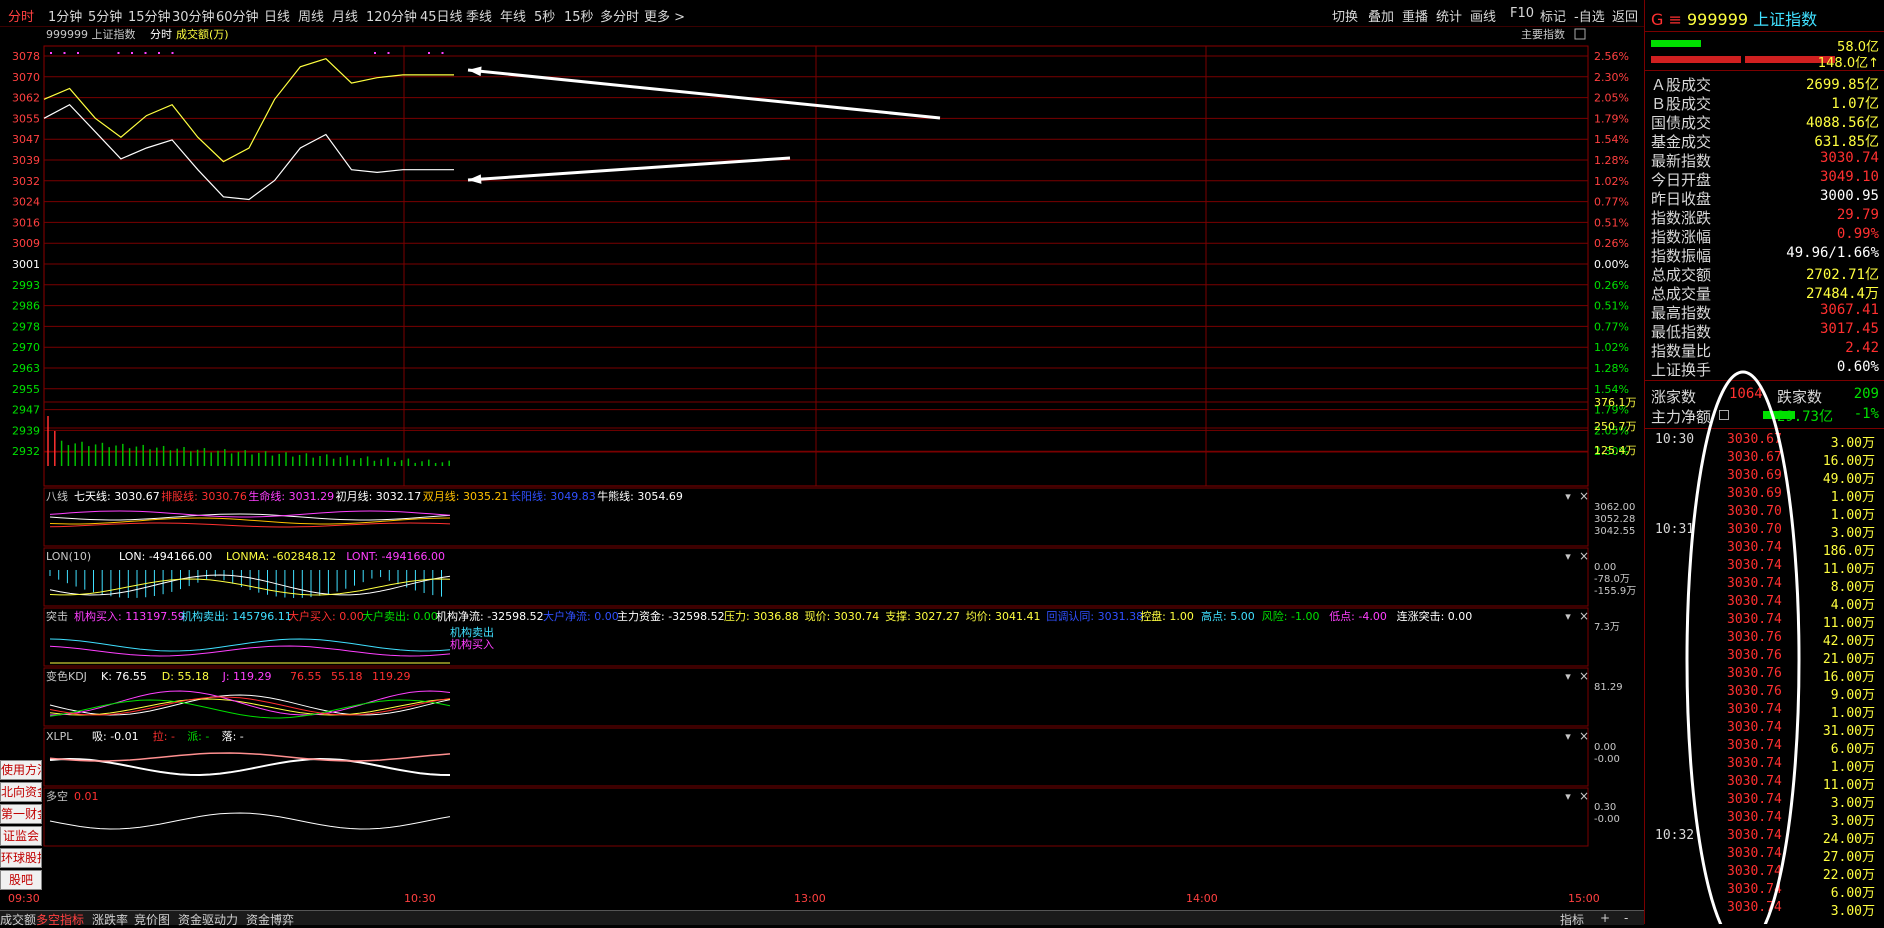 The height and width of the screenshot is (928, 1884). Describe the element at coordinates (124, 676) in the screenshot. I see `panel-value: K: 76.55` at that location.